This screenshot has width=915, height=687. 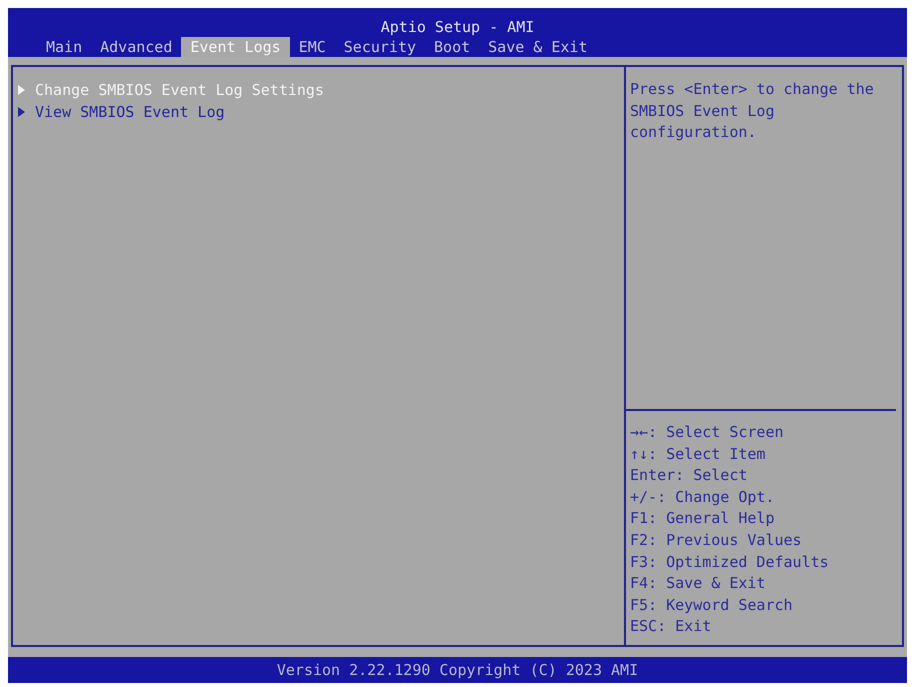 I want to click on key-hint: F3: Optimized Defaults, so click(x=729, y=562).